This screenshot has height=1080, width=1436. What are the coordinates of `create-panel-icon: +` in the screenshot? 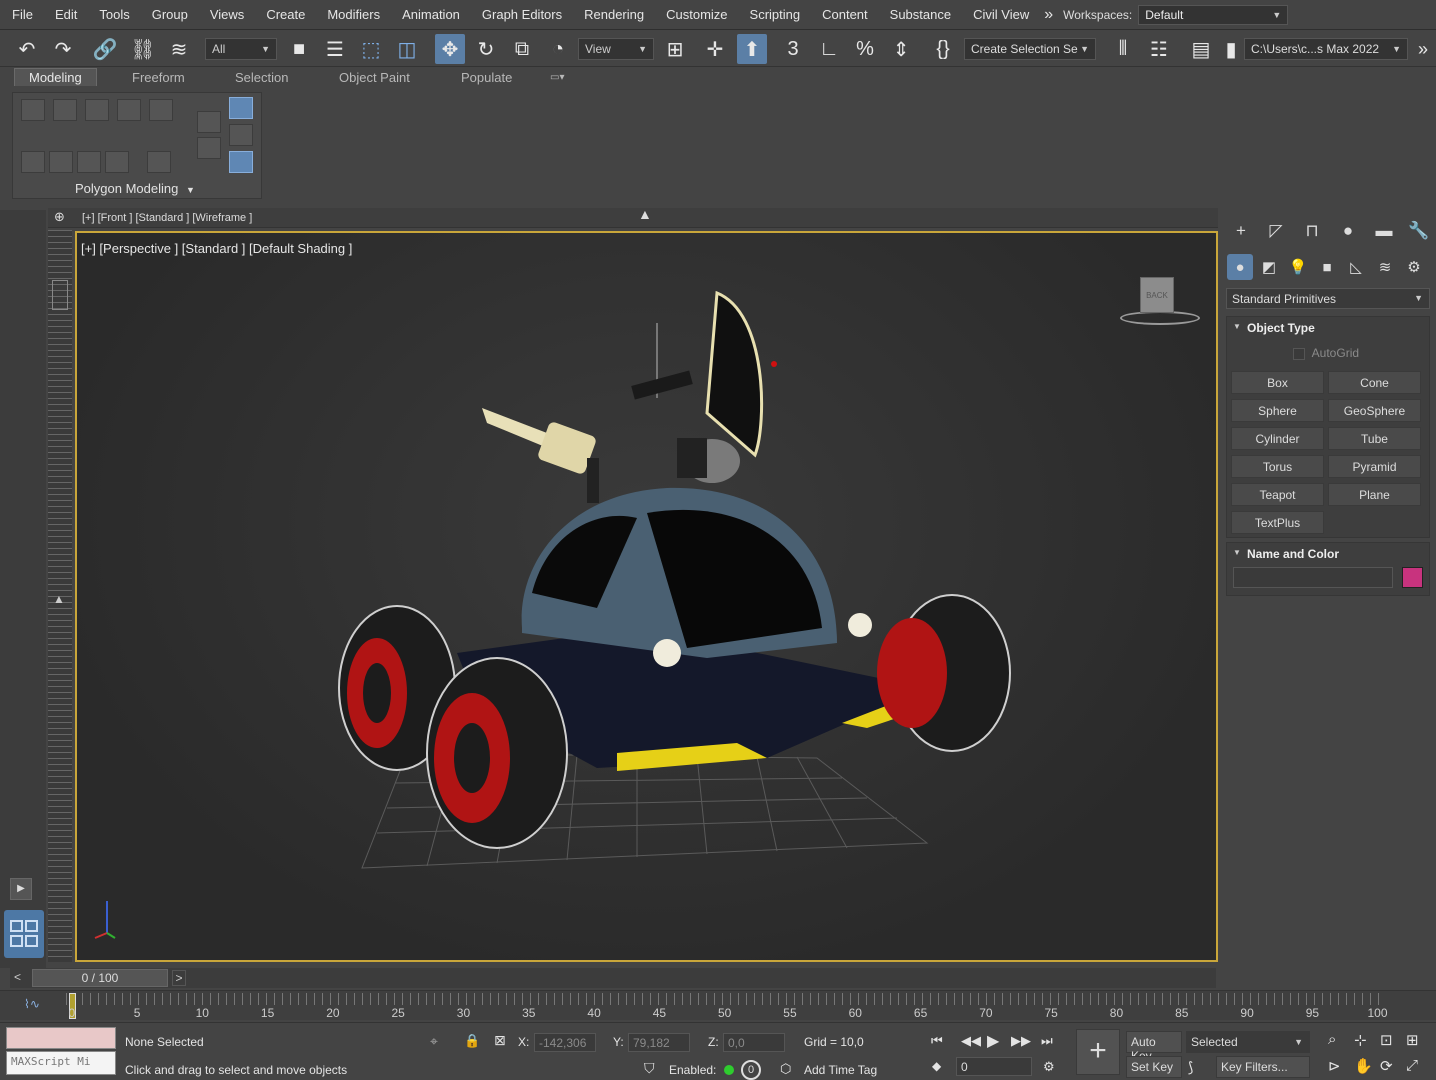 It's located at (1241, 231).